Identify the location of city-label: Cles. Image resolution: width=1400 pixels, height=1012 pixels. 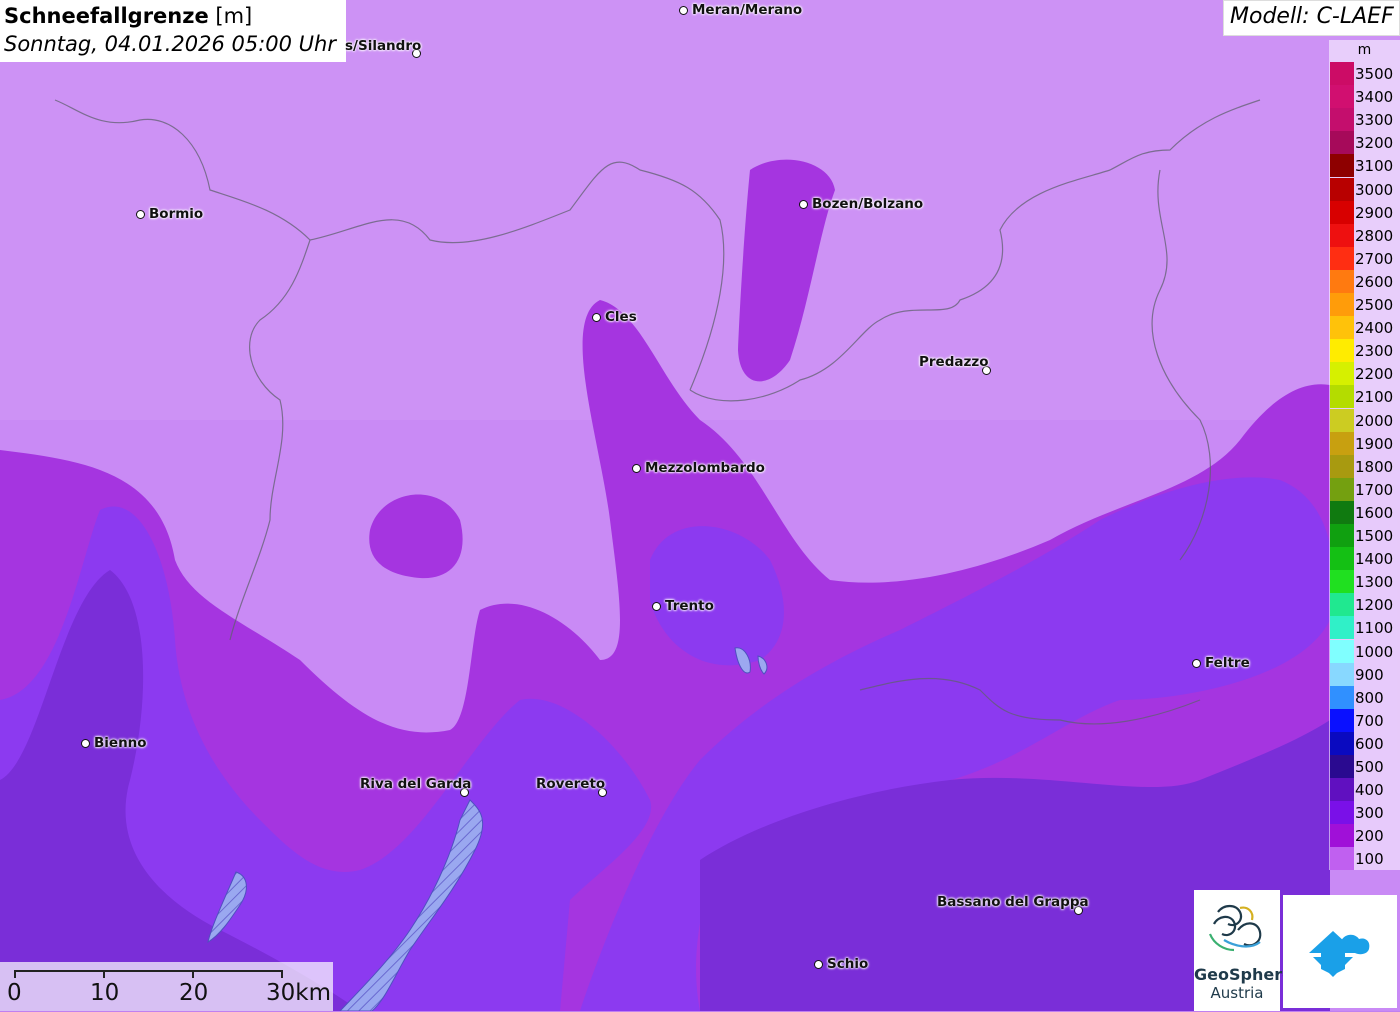
(621, 317).